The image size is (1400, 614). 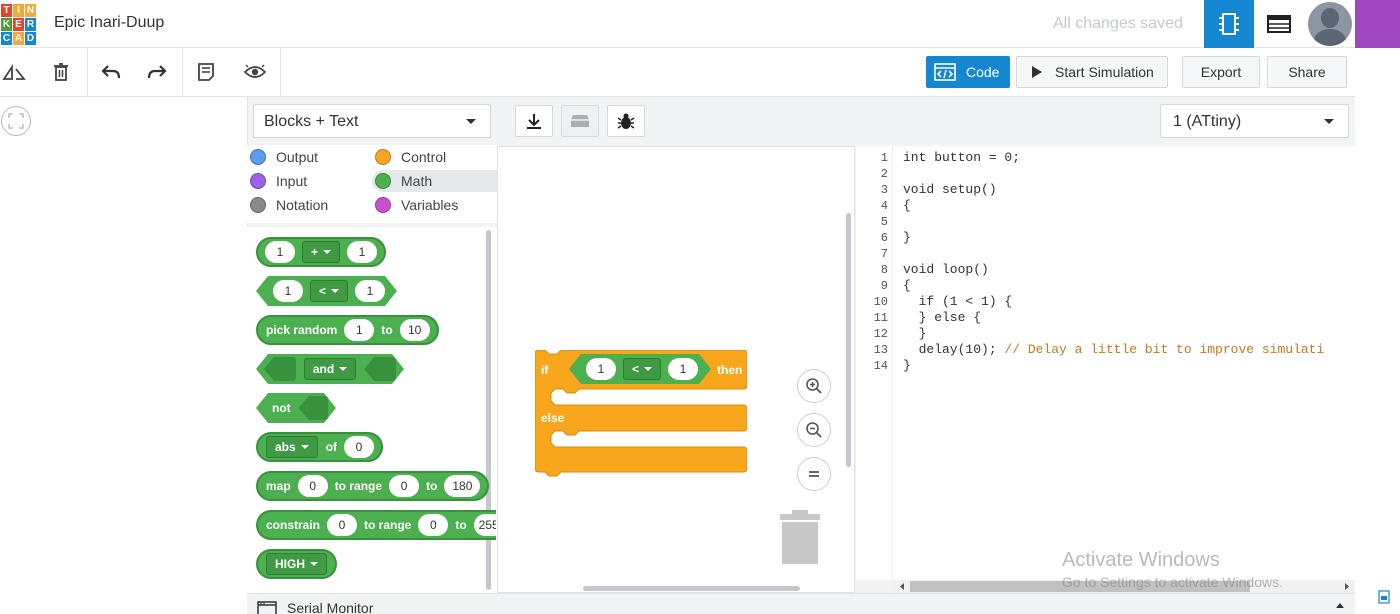 What do you see at coordinates (310, 157) in the screenshot?
I see `category-output: Output` at bounding box center [310, 157].